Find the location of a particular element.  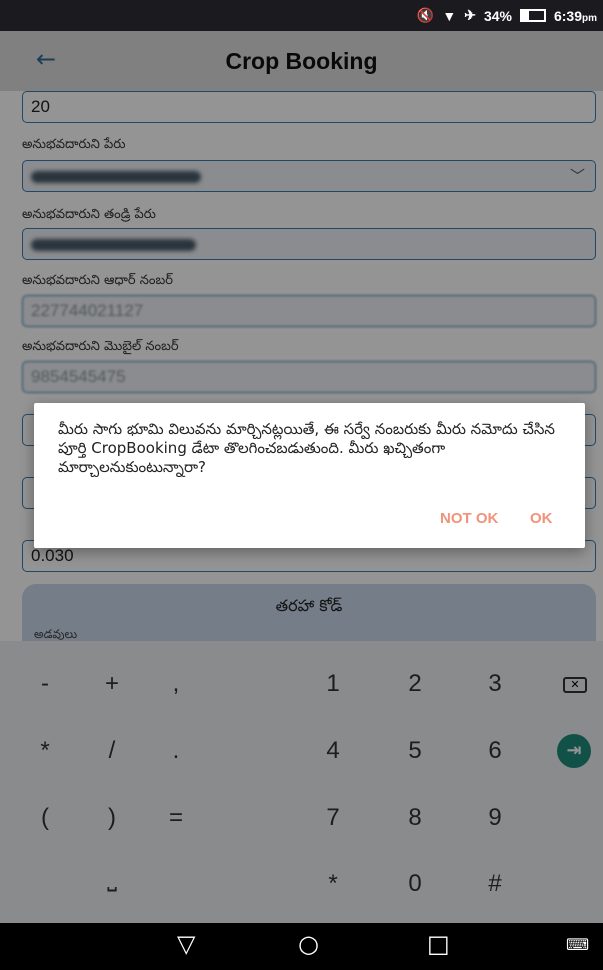

not-ok-button: NOT OK is located at coordinates (469, 518).